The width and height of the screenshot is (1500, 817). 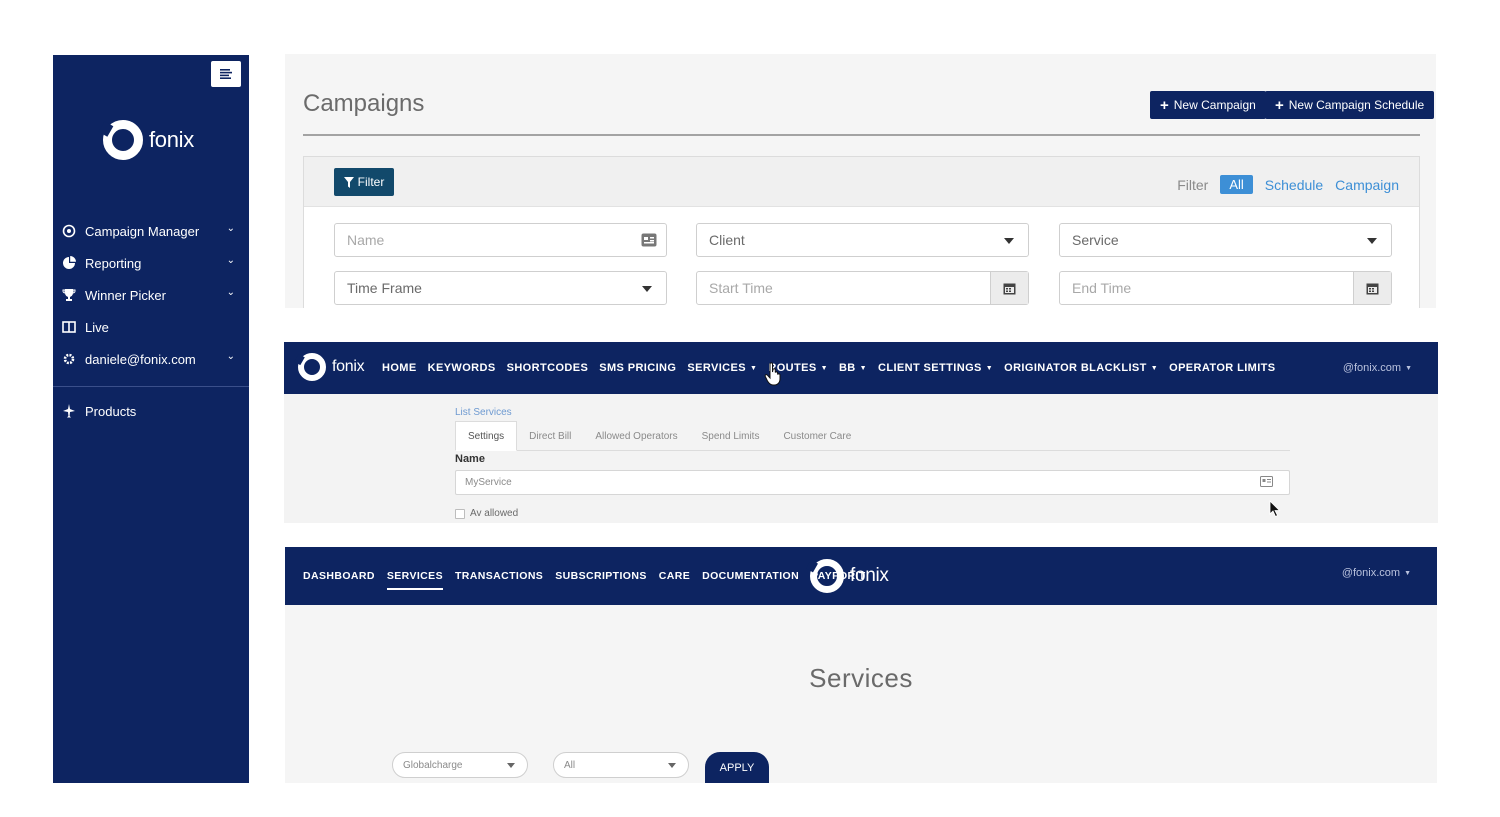 I want to click on client-filter-select: Globalcharge, so click(x=460, y=765).